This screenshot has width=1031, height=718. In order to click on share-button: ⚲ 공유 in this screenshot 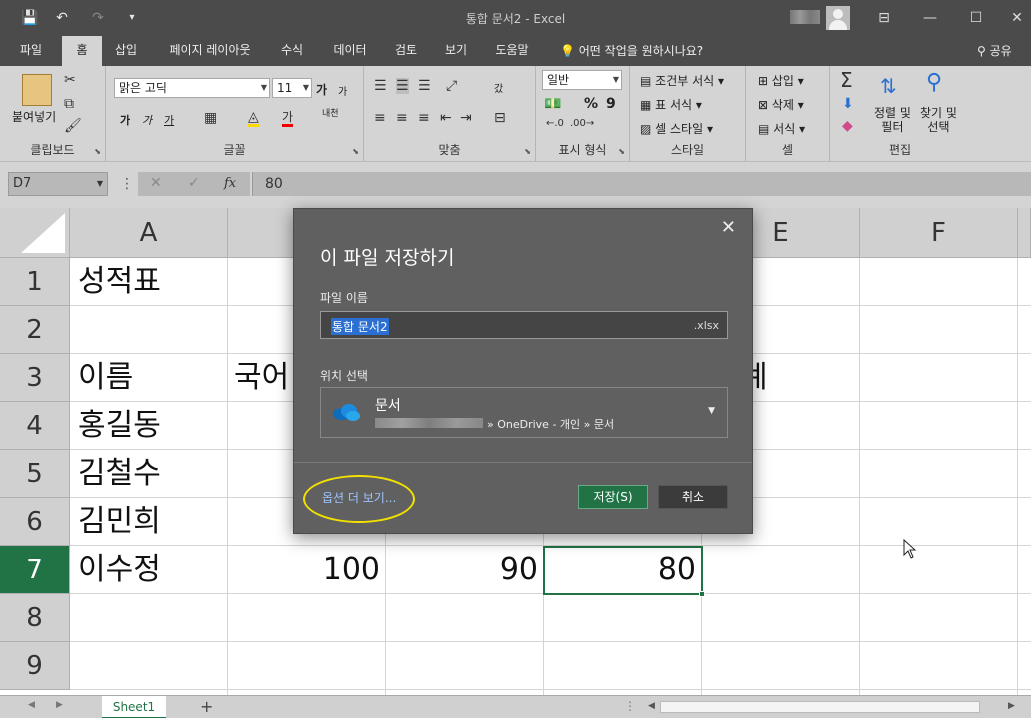, I will do `click(994, 50)`.